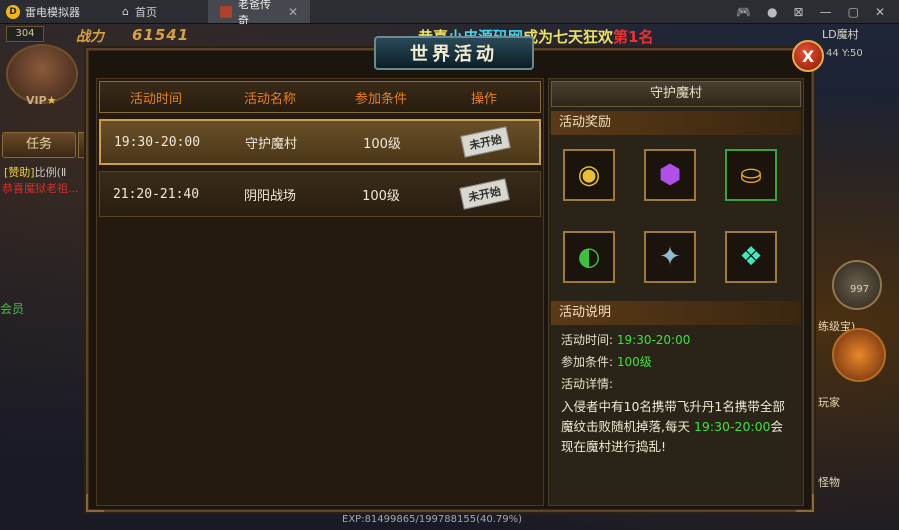 The width and height of the screenshot is (899, 530). What do you see at coordinates (157, 142) in the screenshot?
I see `activity-time: 19:30-20:00` at bounding box center [157, 142].